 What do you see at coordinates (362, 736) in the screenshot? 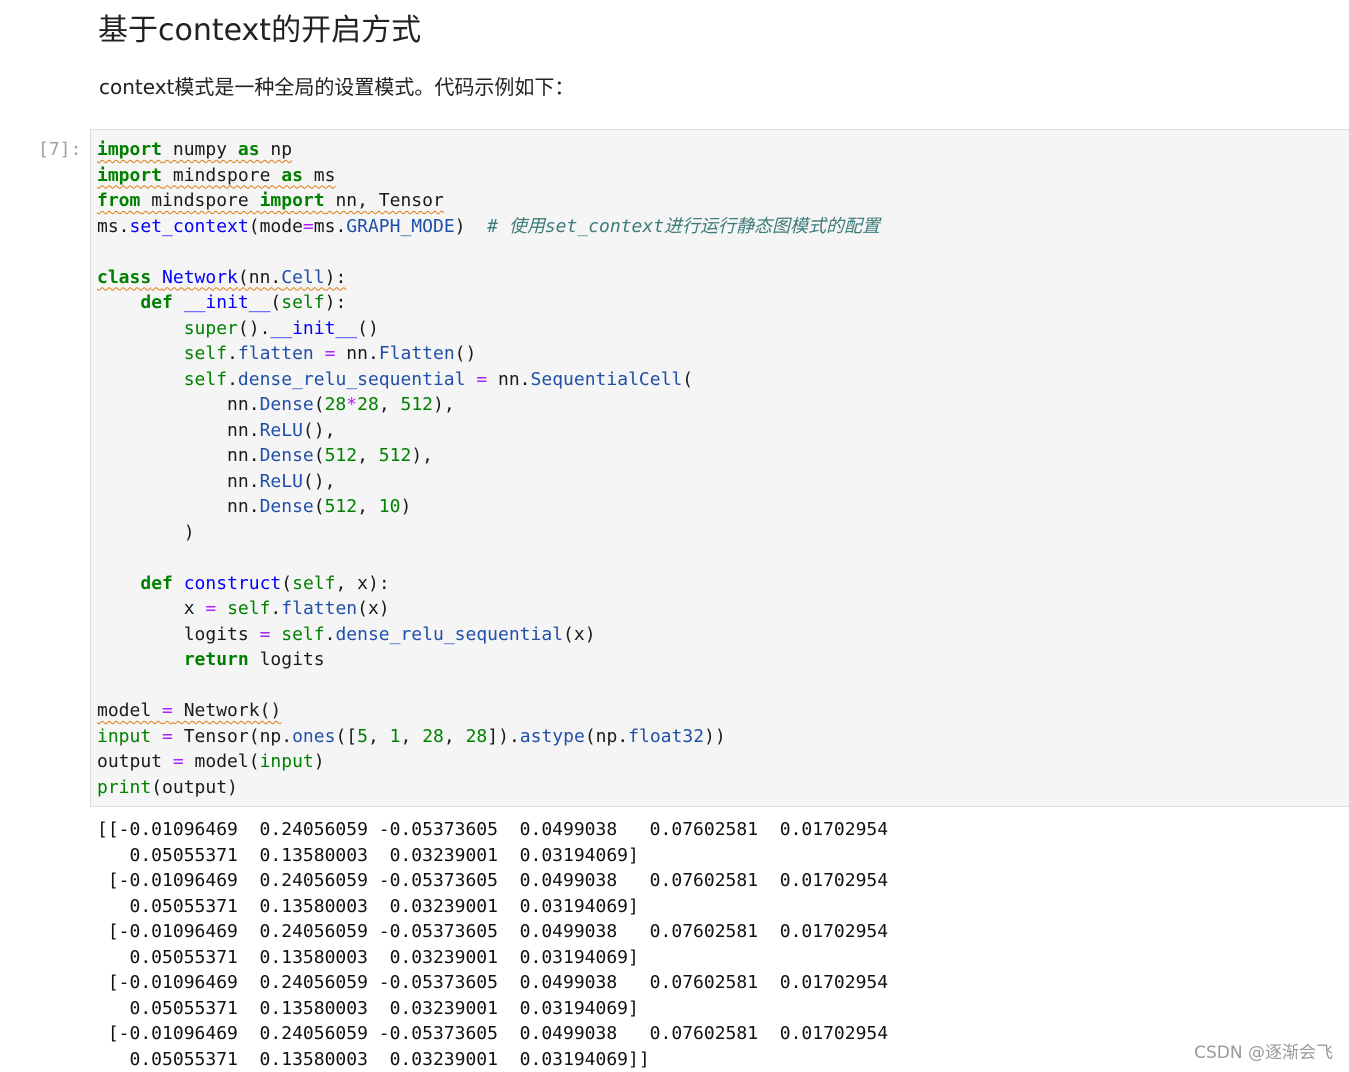
I see `code-token: 5` at bounding box center [362, 736].